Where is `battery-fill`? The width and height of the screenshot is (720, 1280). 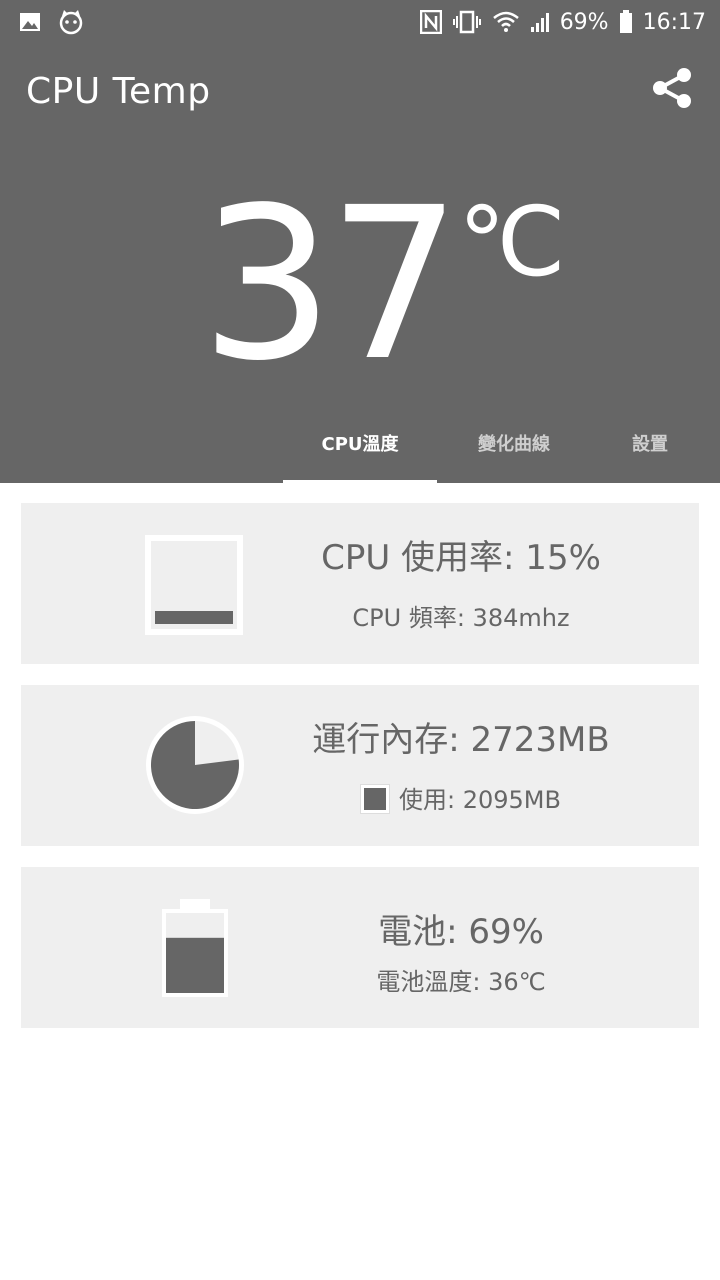
battery-fill is located at coordinates (195, 965).